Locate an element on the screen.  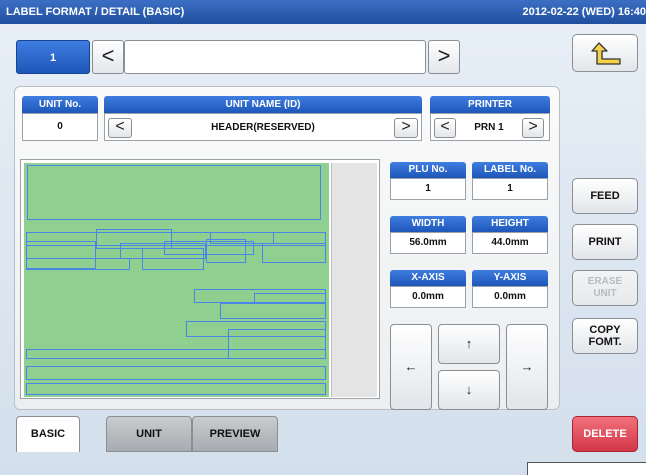
width-field: 56.0mm is located at coordinates (428, 243).